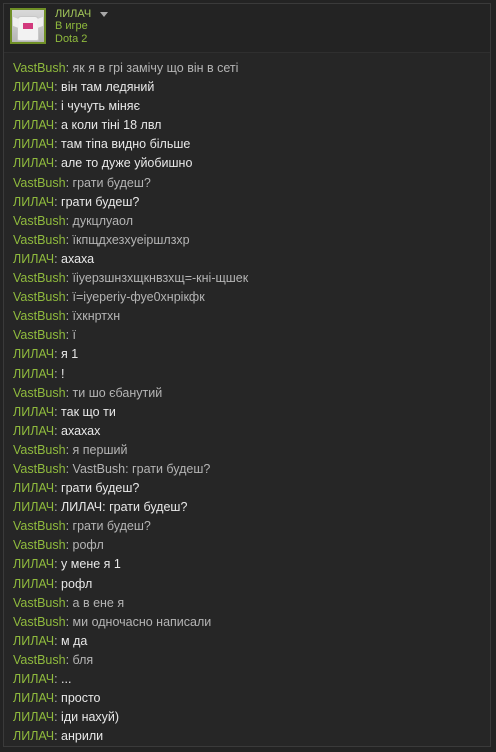 The image size is (496, 752). I want to click on message-text: ти шо єбанутий, so click(117, 392).